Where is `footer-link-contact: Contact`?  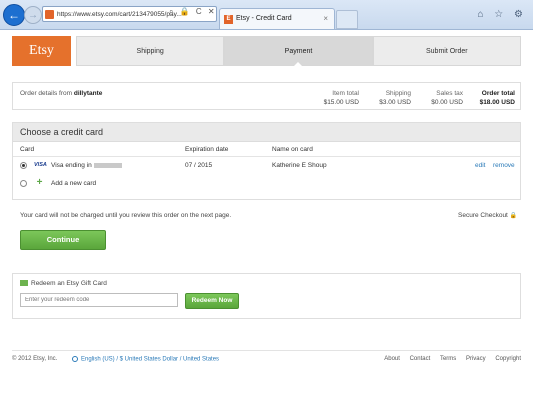
footer-link-contact: Contact is located at coordinates (420, 359).